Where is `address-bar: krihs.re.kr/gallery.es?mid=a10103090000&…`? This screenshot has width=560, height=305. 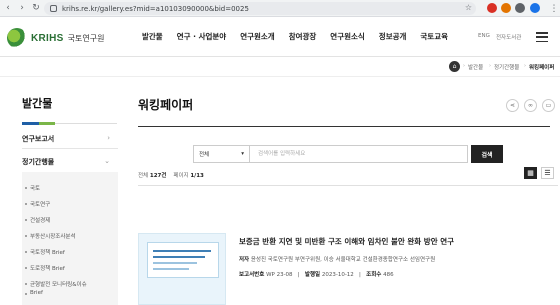
address-bar: krihs.re.kr/gallery.es?mid=a10103090000&… is located at coordinates (260, 8).